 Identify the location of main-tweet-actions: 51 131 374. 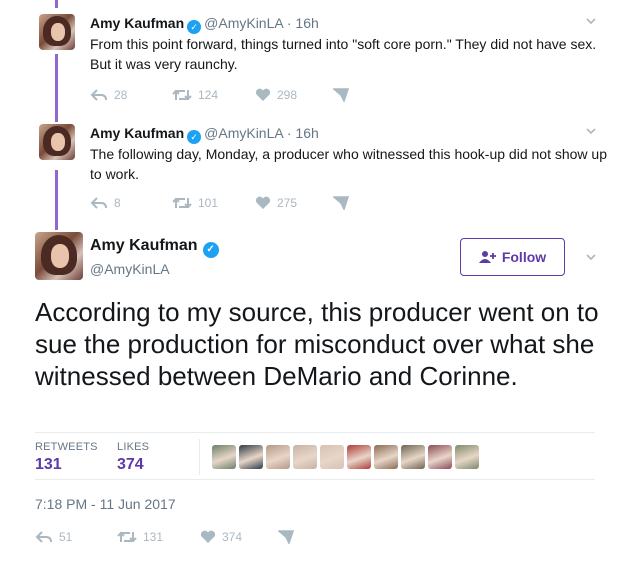
(185, 539).